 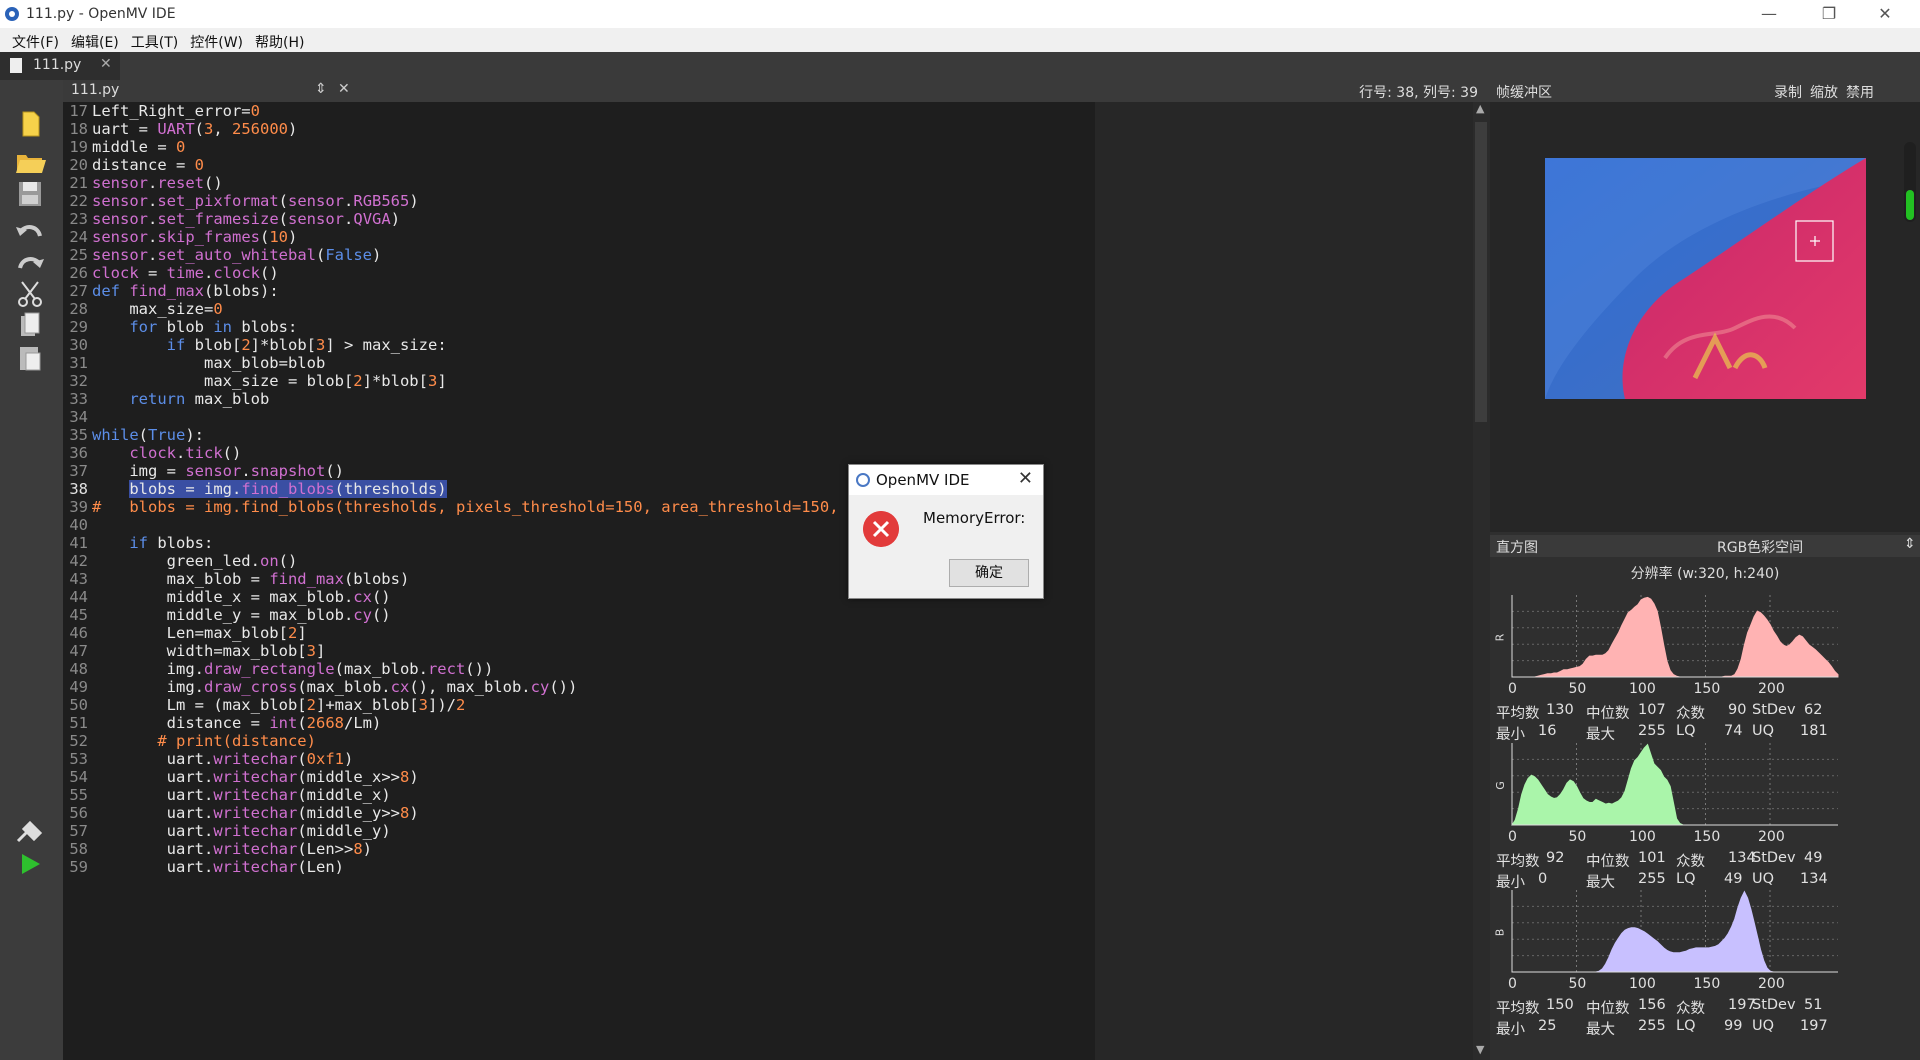 I want to click on code-text: uart.writechar(0xf1), so click(x=221, y=759).